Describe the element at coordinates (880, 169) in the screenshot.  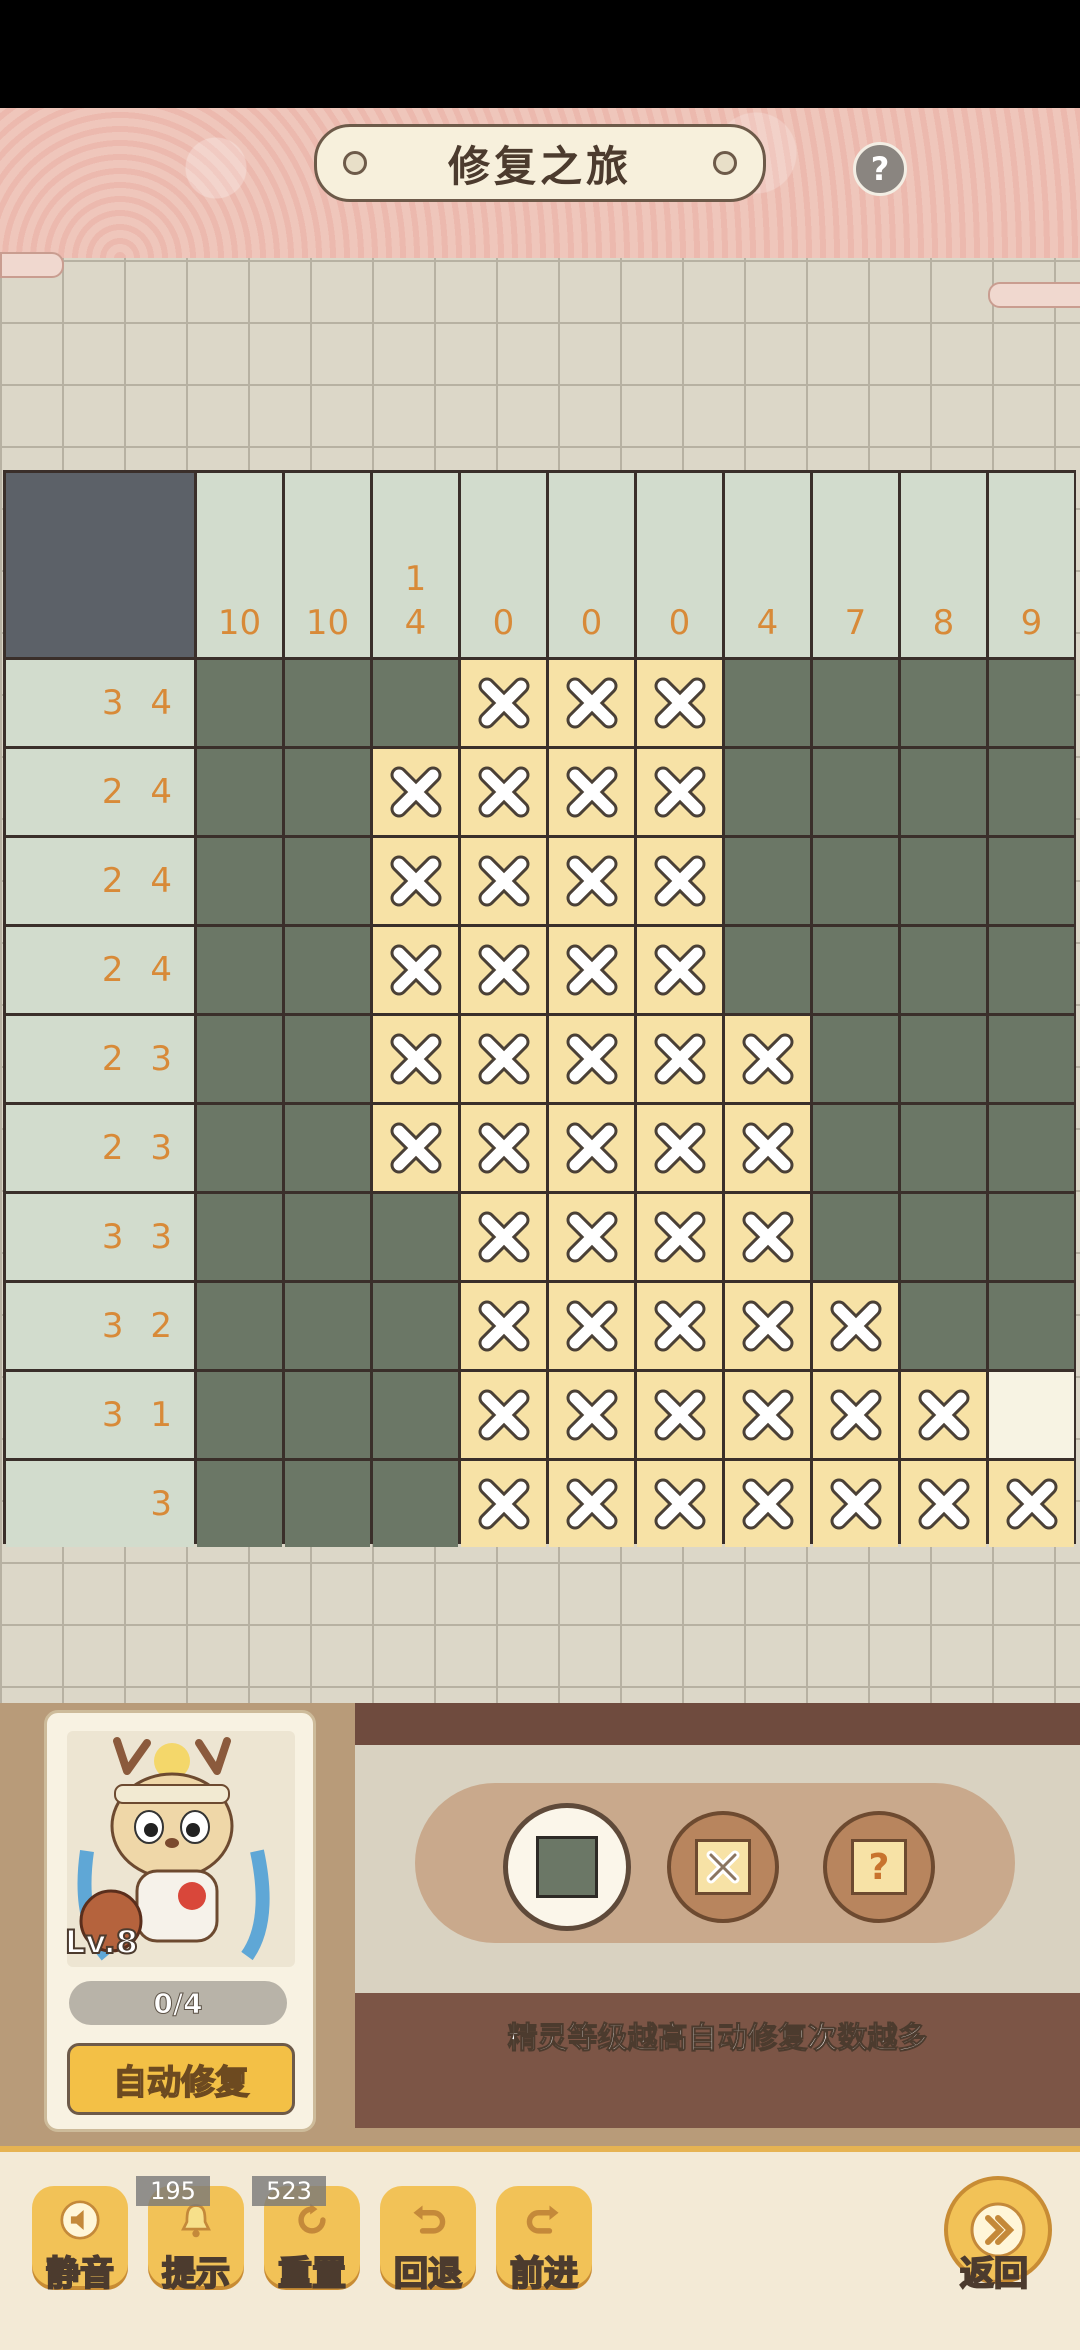
I see `help-button: ?` at that location.